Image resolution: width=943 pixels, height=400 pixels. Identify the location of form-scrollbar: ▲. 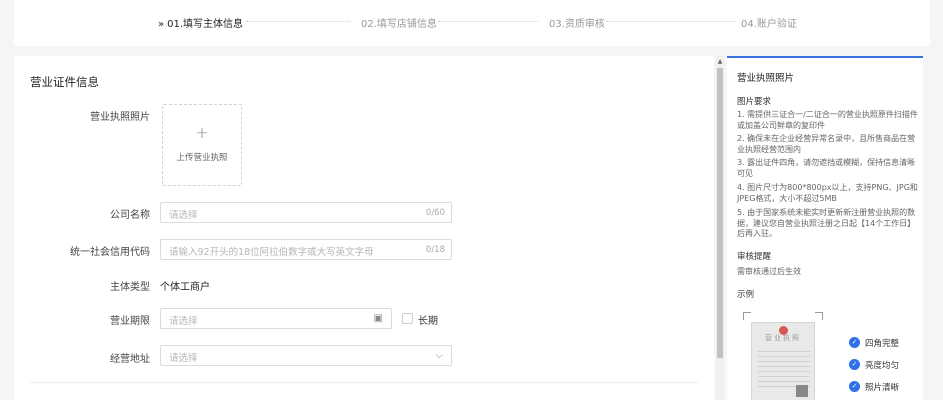
(720, 228).